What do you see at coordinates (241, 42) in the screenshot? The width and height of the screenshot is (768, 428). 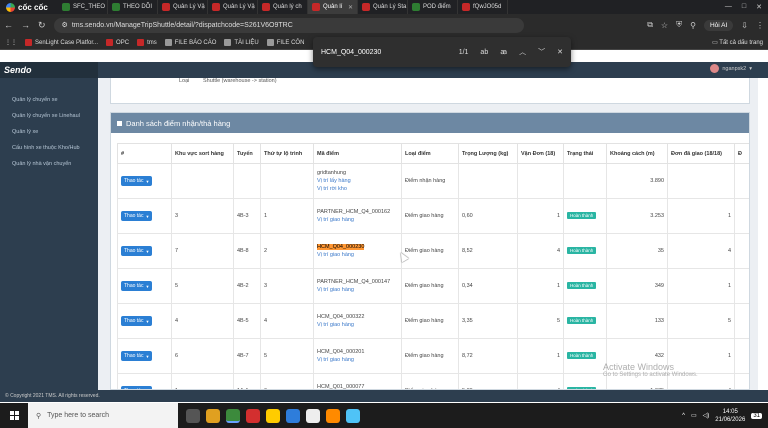 I see `bookmark-item: TÀI LIỆU` at bounding box center [241, 42].